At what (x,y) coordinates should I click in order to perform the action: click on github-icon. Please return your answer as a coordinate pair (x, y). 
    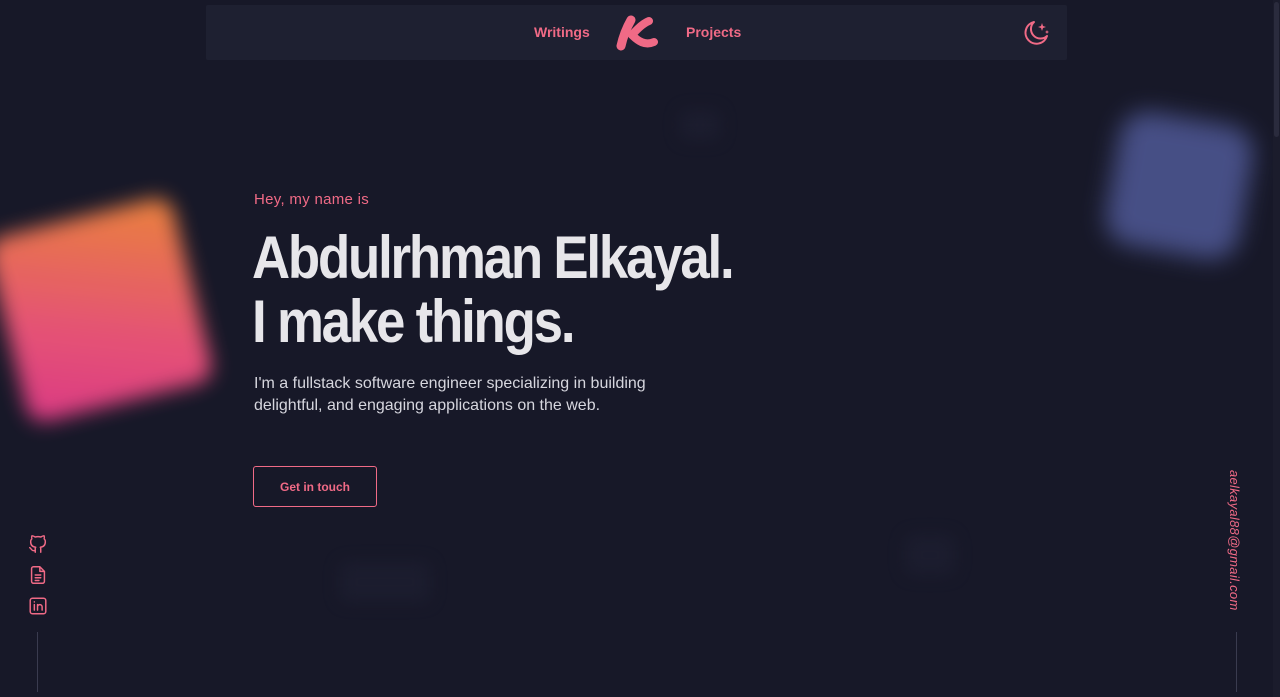
    Looking at the image, I should click on (38, 544).